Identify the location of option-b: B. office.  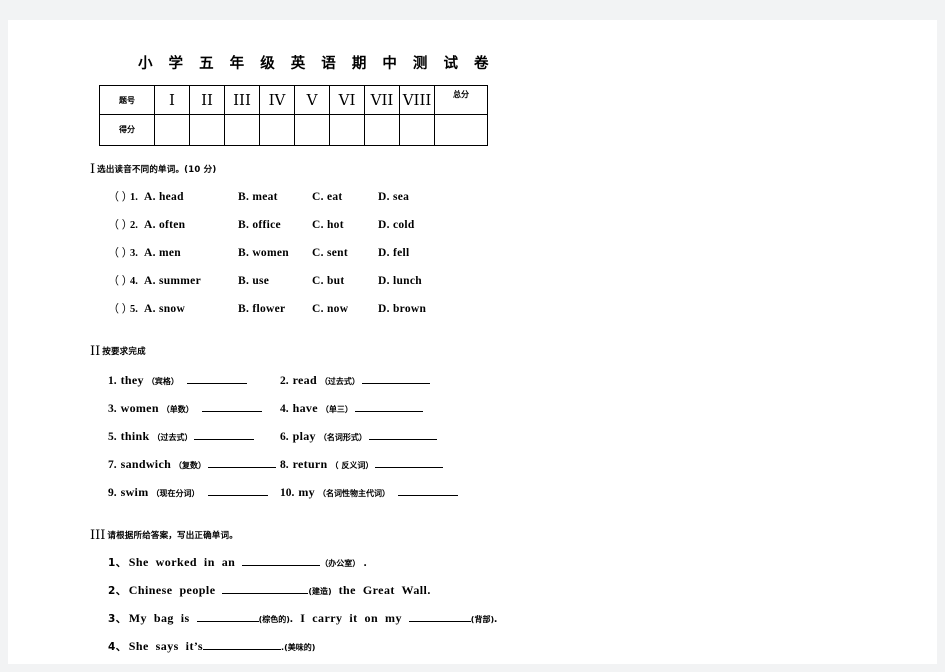
(275, 225).